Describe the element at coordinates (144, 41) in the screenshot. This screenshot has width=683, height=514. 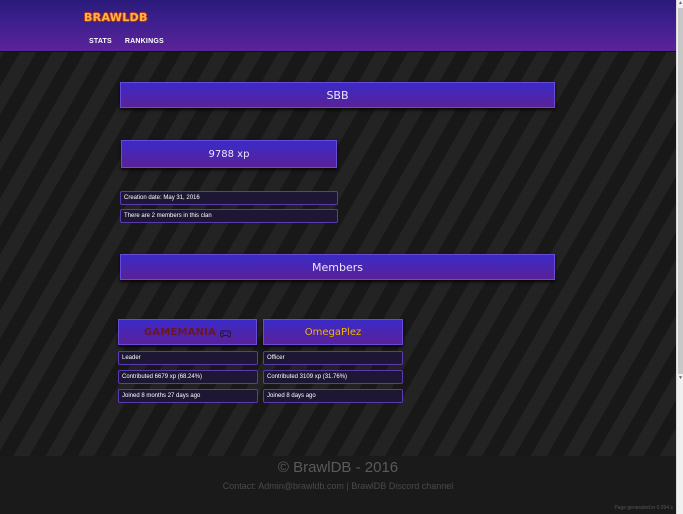
I see `nav-rankings: RANKINGS` at that location.